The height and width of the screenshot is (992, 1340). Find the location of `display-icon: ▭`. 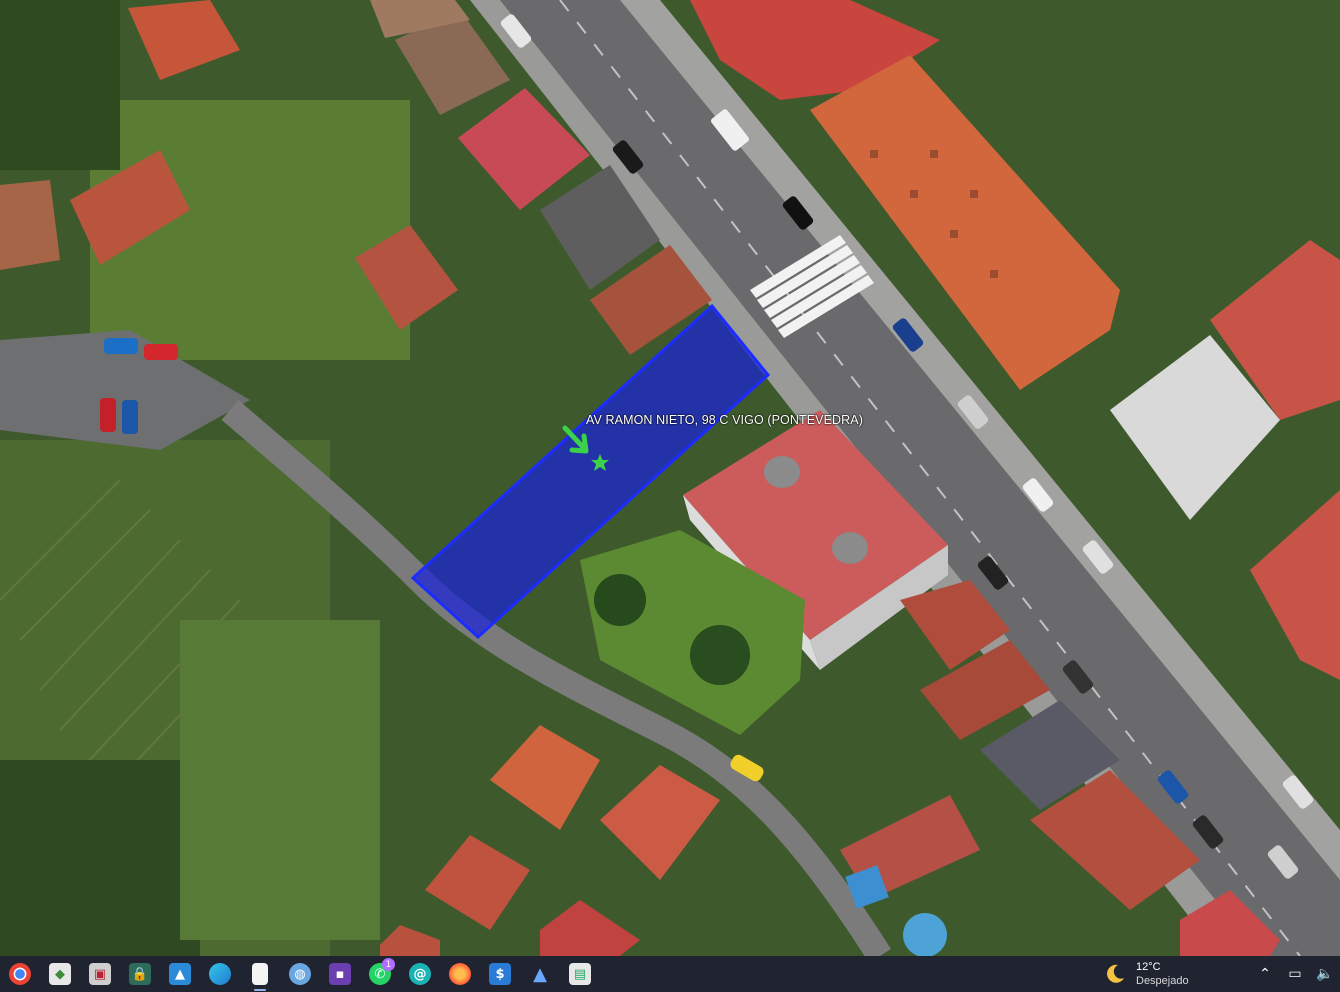

display-icon: ▭ is located at coordinates (1295, 974).